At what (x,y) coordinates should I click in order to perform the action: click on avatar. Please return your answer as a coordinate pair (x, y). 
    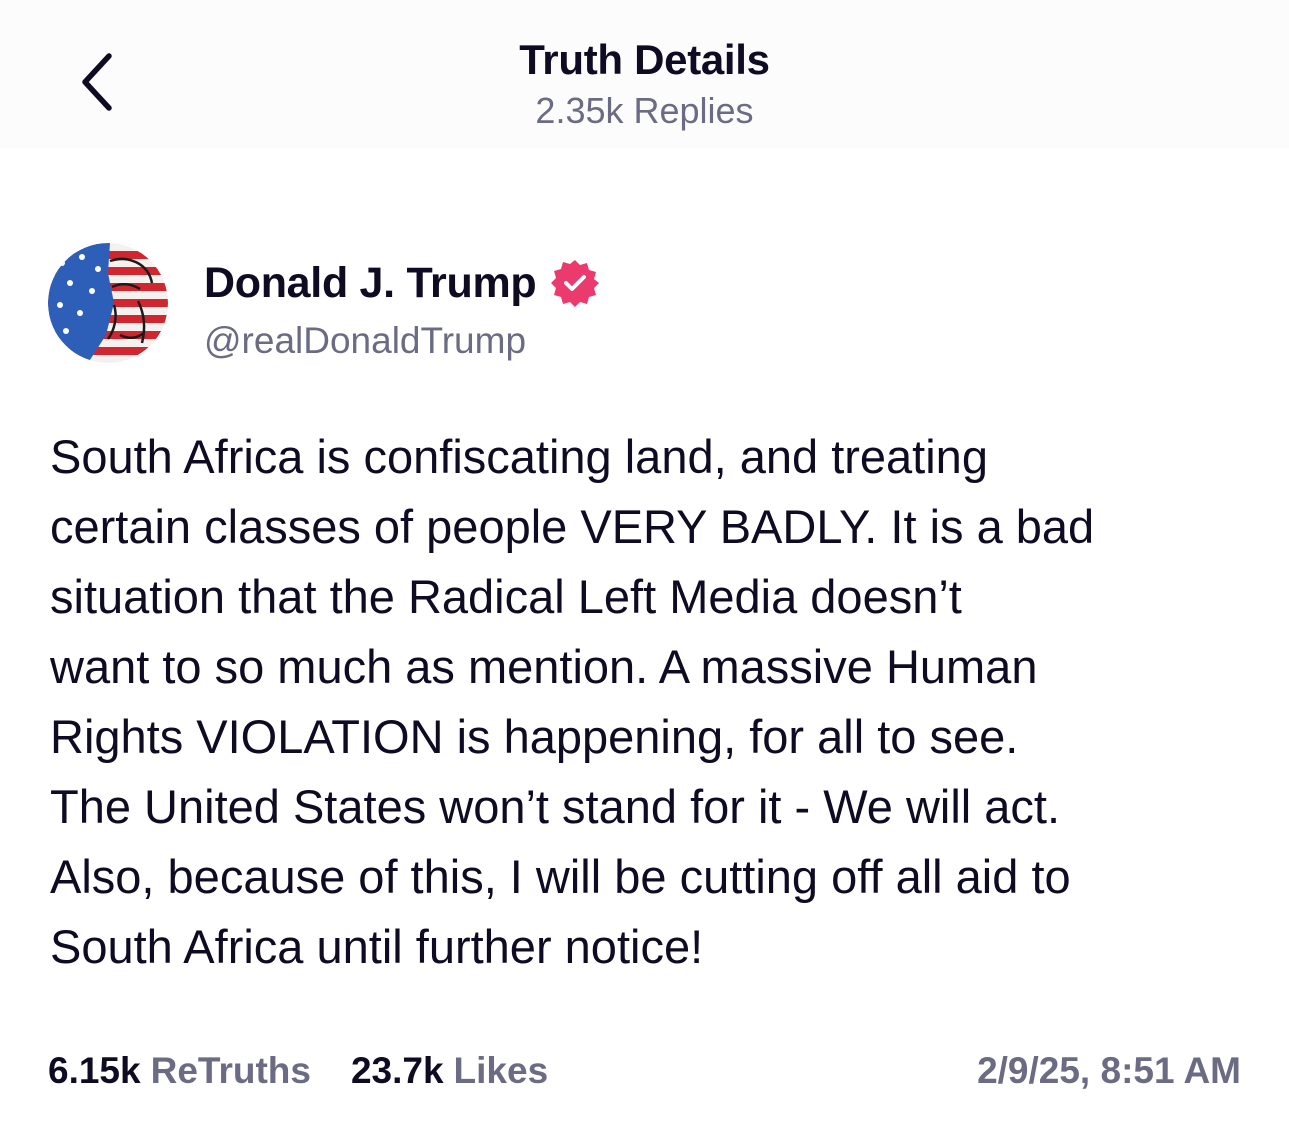
    Looking at the image, I should click on (108, 303).